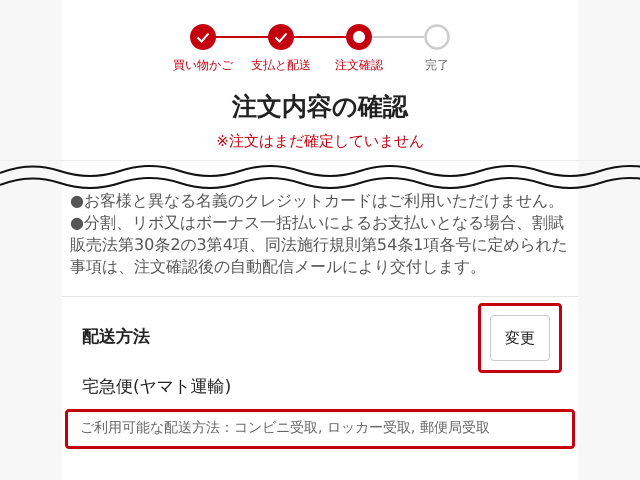 Image resolution: width=640 pixels, height=480 pixels. Describe the element at coordinates (320, 141) in the screenshot. I see `unconfirmed-notice: ※注文はまだ確定していません` at that location.